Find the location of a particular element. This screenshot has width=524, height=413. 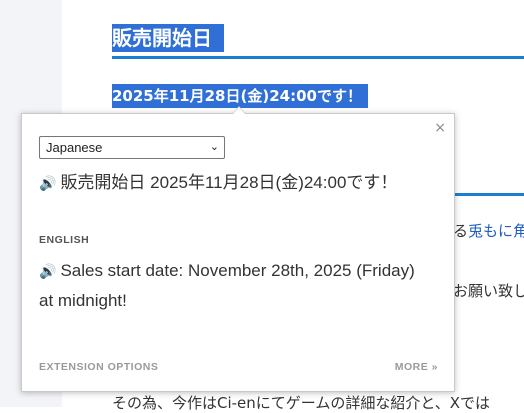

body-text-line: る兎もに角 is located at coordinates (488, 230).